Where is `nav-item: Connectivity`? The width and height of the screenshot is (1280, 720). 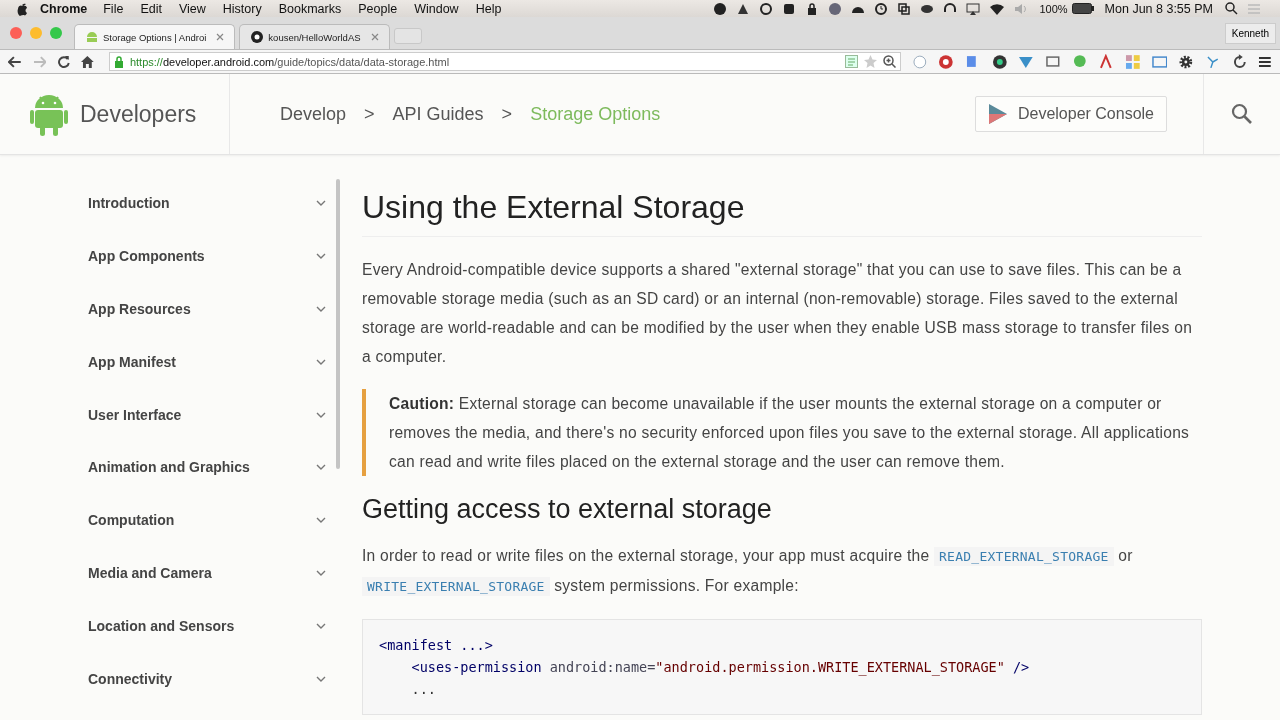
nav-item: Connectivity is located at coordinates (207, 678).